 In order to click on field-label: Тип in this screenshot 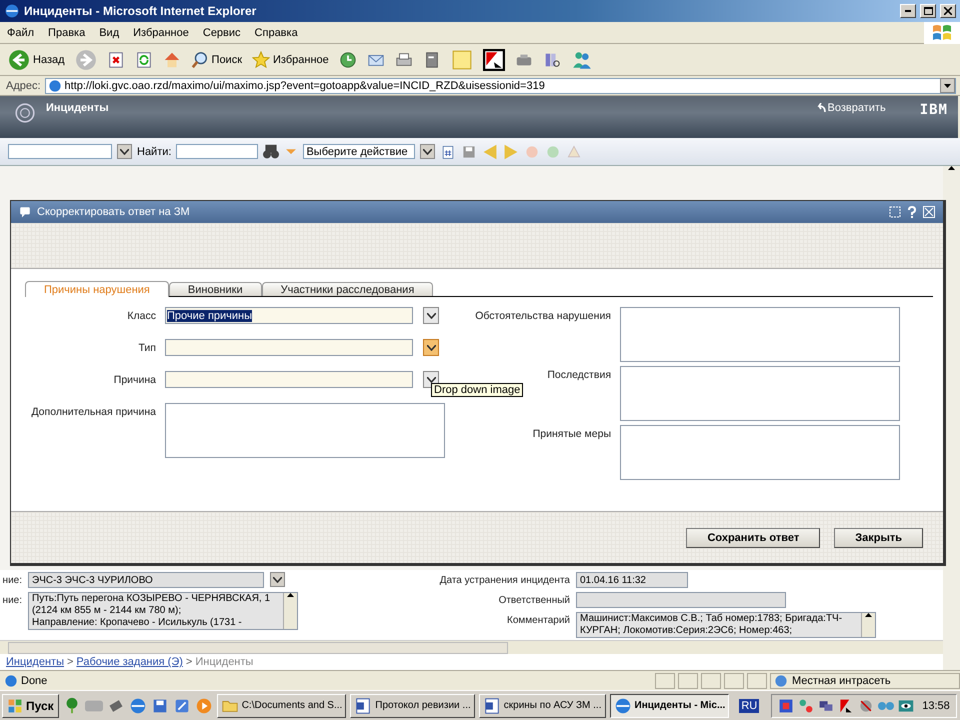, I will do `click(146, 348)`.